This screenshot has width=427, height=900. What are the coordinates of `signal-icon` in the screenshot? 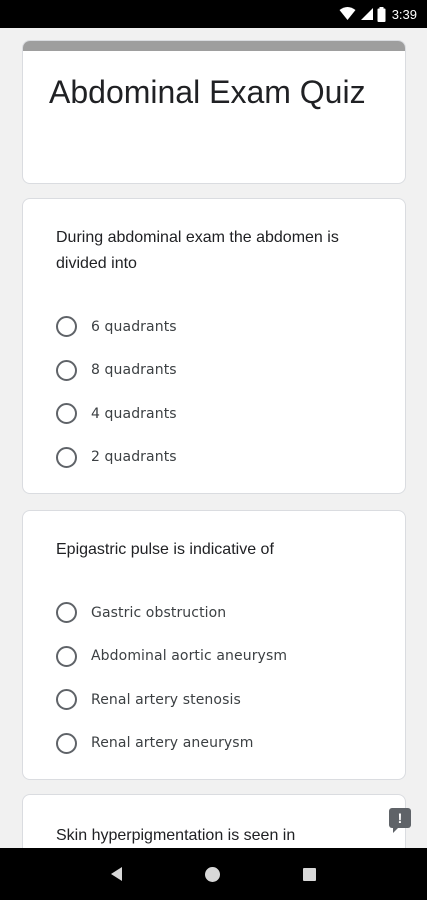 It's located at (366, 14).